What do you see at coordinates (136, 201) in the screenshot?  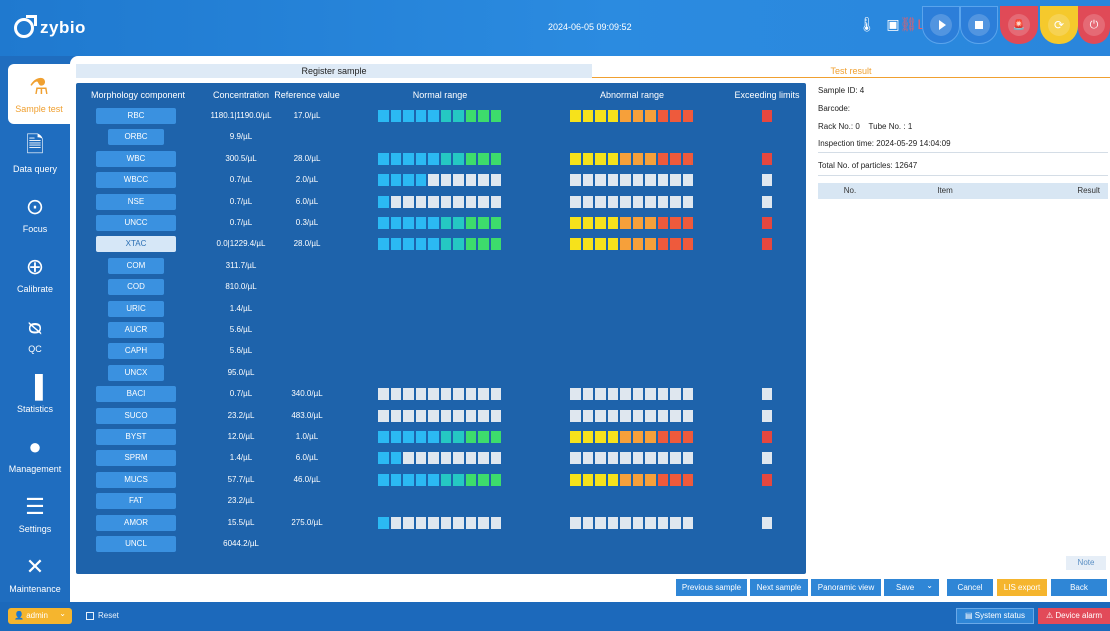 I see `component-button: NSE` at bounding box center [136, 201].